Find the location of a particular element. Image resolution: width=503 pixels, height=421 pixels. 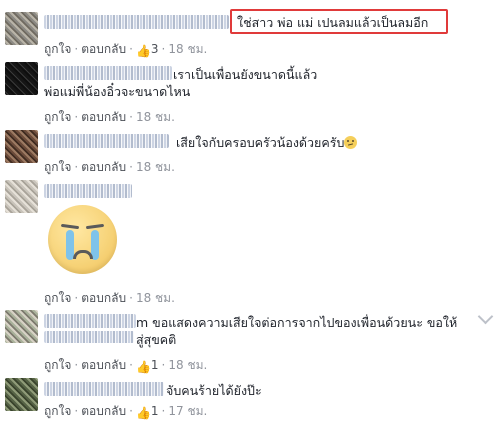

crying-face-sticker is located at coordinates (82, 239).